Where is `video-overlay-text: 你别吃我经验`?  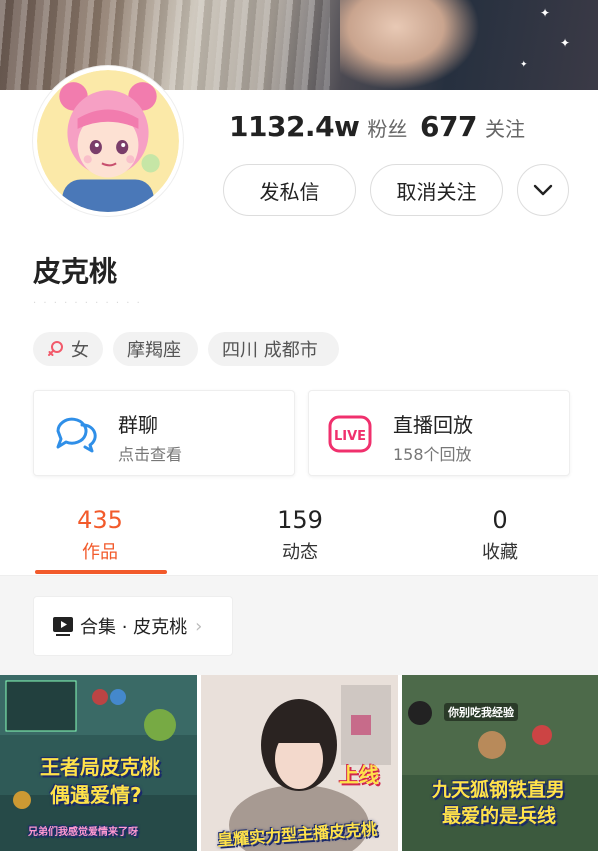
video-overlay-text: 你别吃我经验 is located at coordinates (481, 712).